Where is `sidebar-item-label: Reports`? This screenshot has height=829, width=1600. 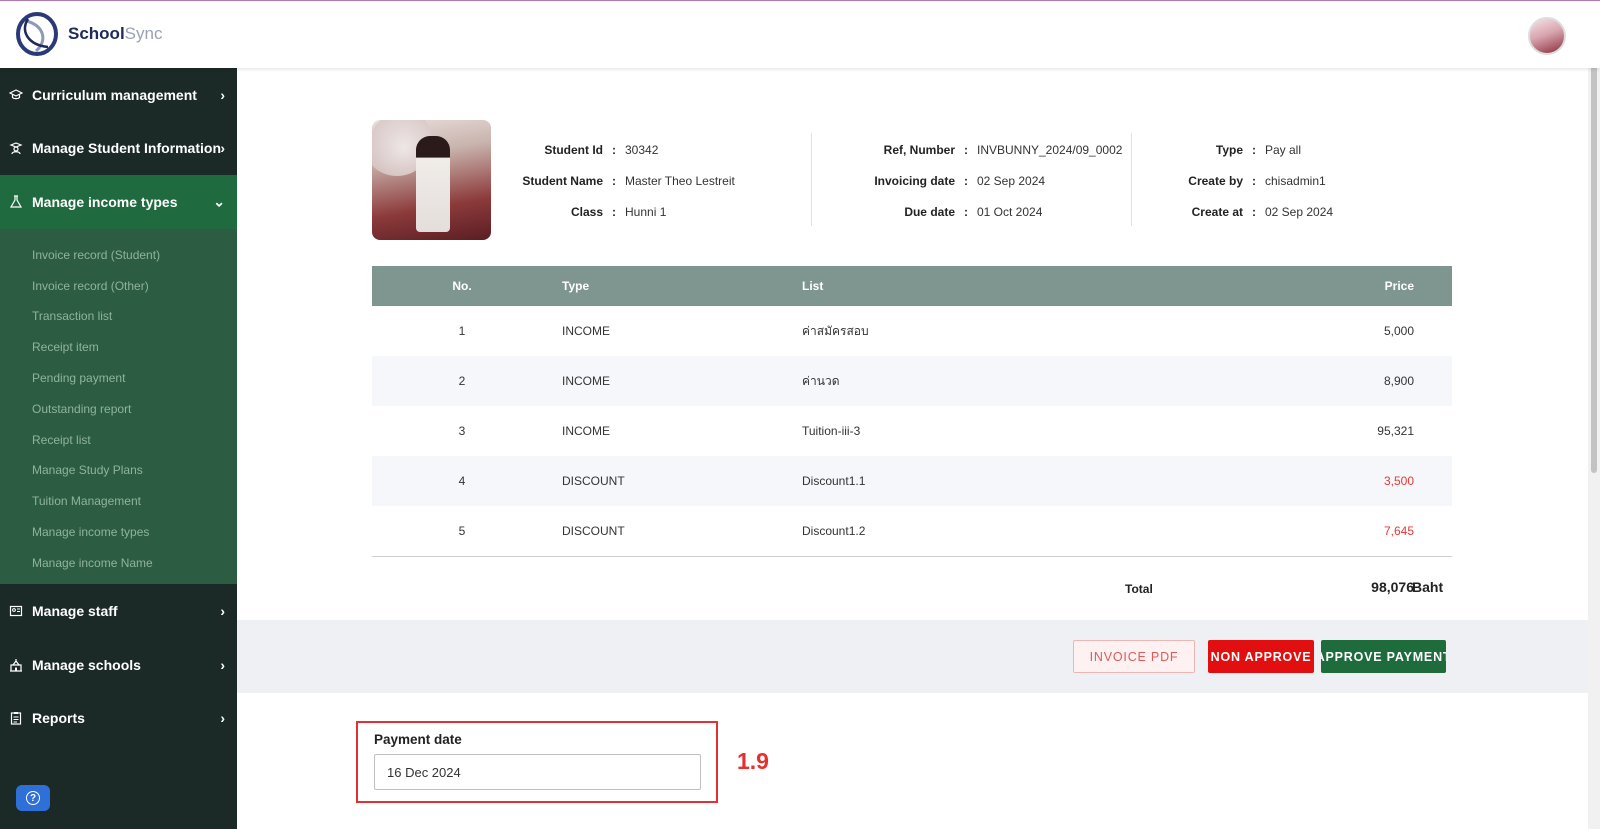
sidebar-item-label: Reports is located at coordinates (58, 718).